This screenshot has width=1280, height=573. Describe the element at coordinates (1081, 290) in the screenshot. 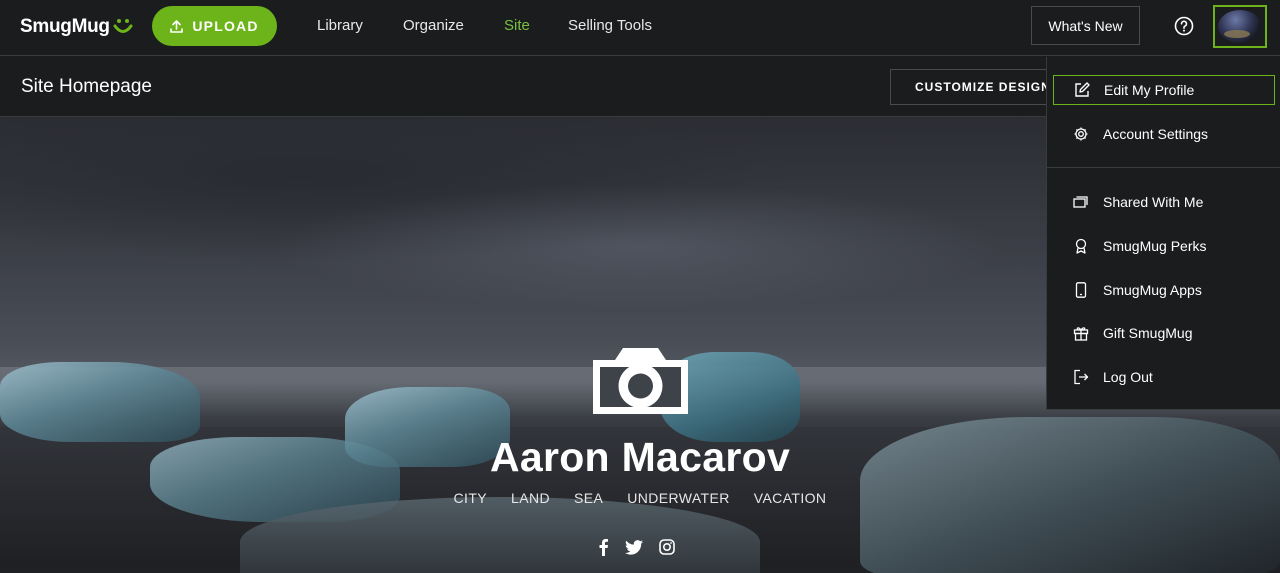

I see `mobile-phone-icon` at that location.